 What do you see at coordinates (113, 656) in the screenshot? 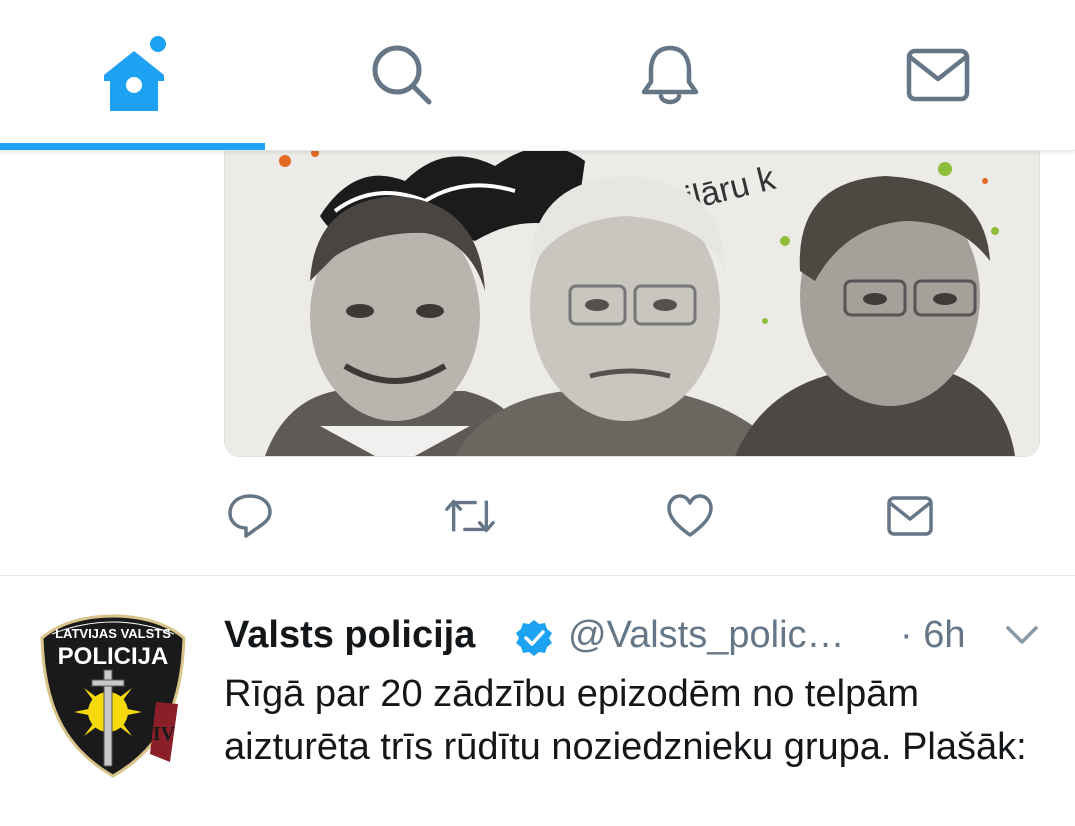
I see `svg-text: POLICIJA` at bounding box center [113, 656].